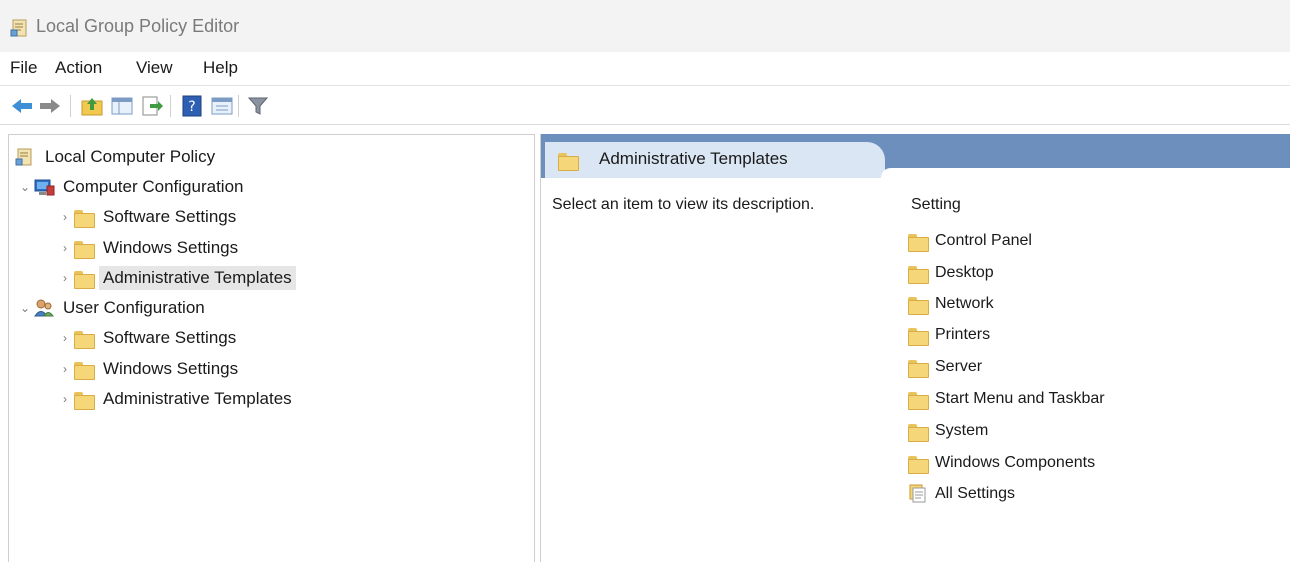 The image size is (1290, 562). Describe the element at coordinates (130, 156) in the screenshot. I see `tree-label: Local Computer Policy` at that location.